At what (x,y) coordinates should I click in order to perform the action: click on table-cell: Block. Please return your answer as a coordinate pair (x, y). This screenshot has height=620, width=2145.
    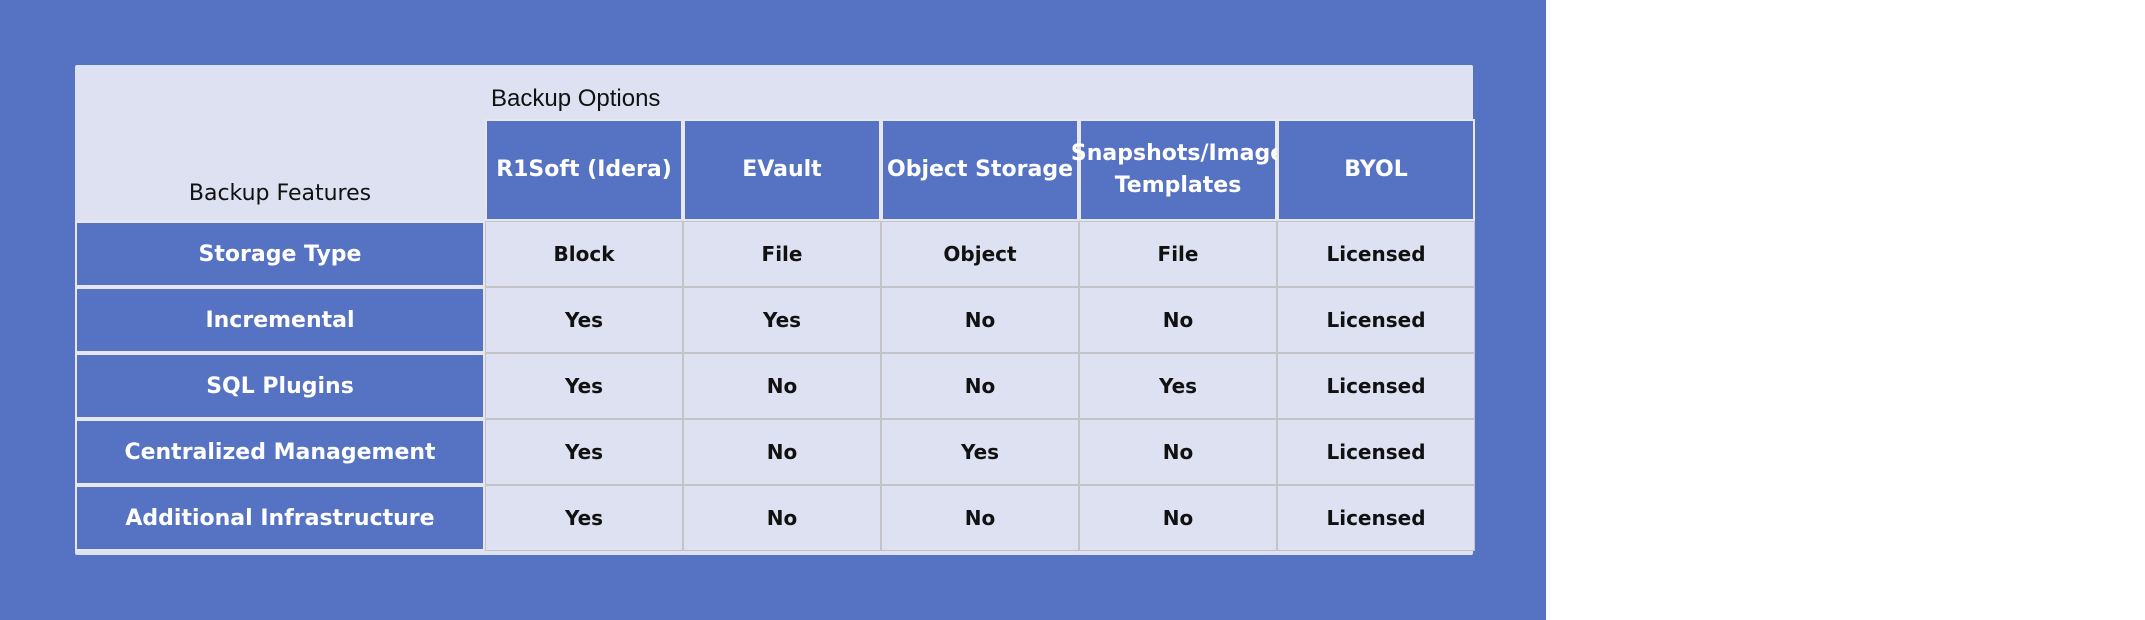
    Looking at the image, I should click on (584, 254).